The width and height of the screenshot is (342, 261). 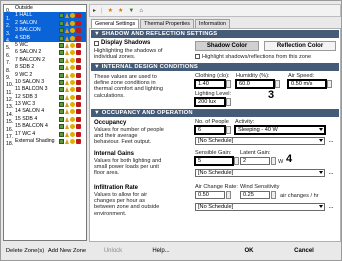 I want to click on zone-list-item: 5.5 WC, so click(x=45, y=46).